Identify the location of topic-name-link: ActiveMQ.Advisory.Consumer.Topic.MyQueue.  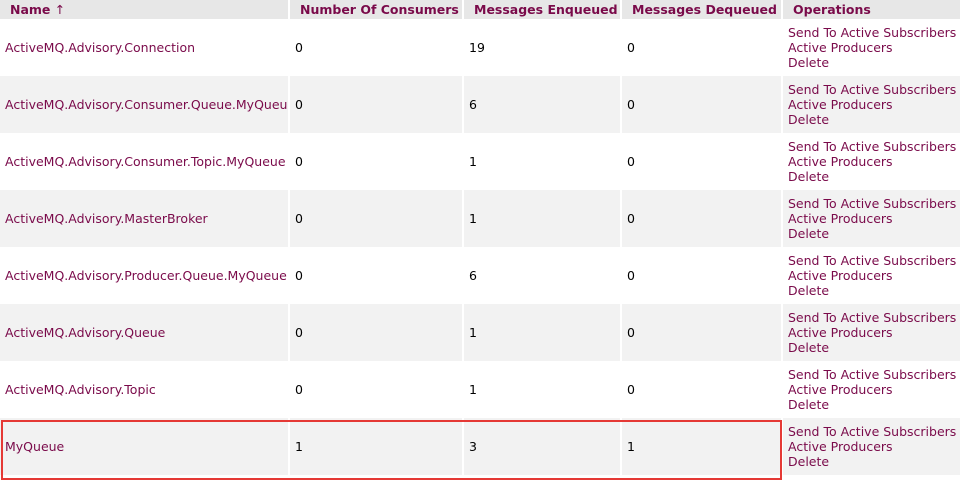
(145, 161).